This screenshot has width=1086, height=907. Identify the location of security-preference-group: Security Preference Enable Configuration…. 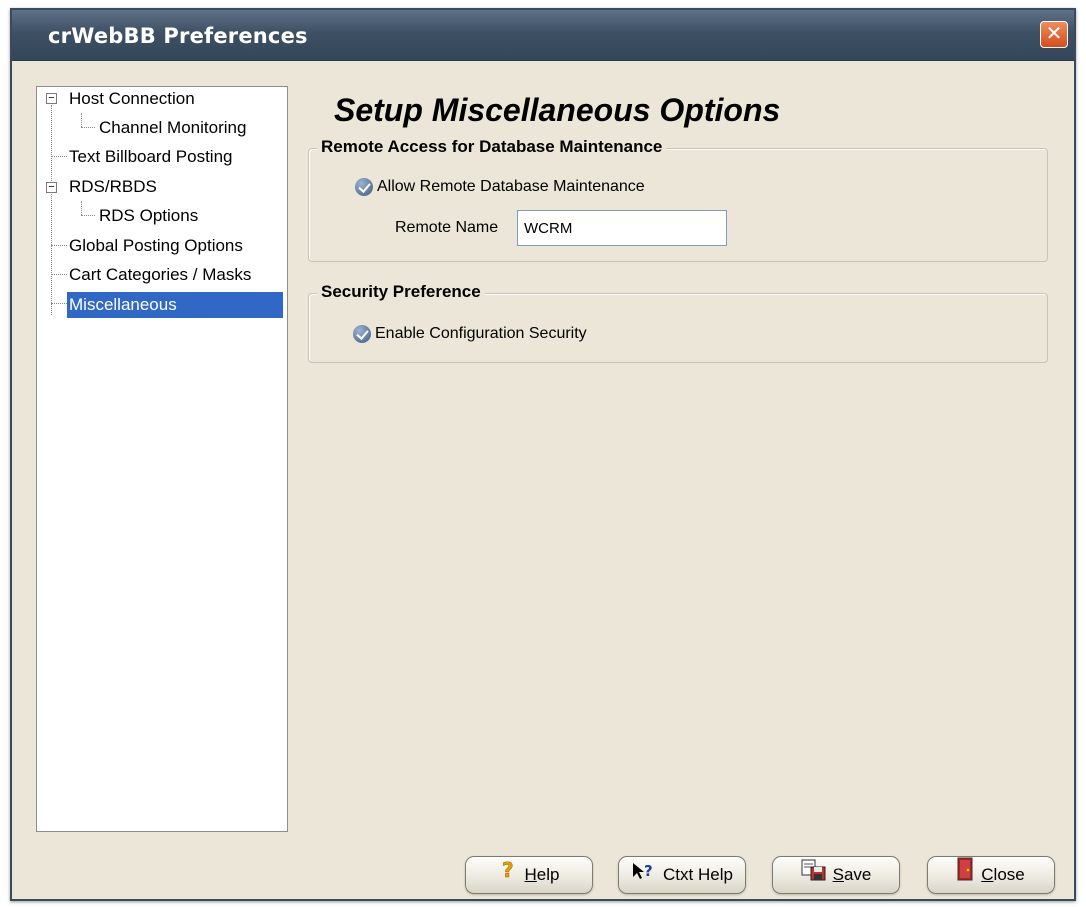
(678, 322).